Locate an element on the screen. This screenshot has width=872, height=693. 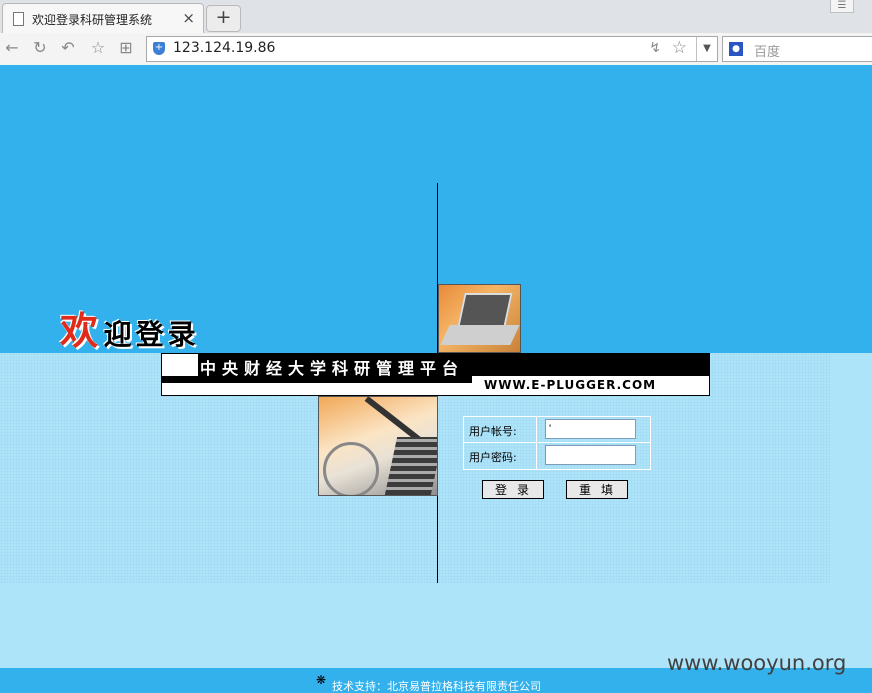
pen-calculator-photo is located at coordinates (378, 446).